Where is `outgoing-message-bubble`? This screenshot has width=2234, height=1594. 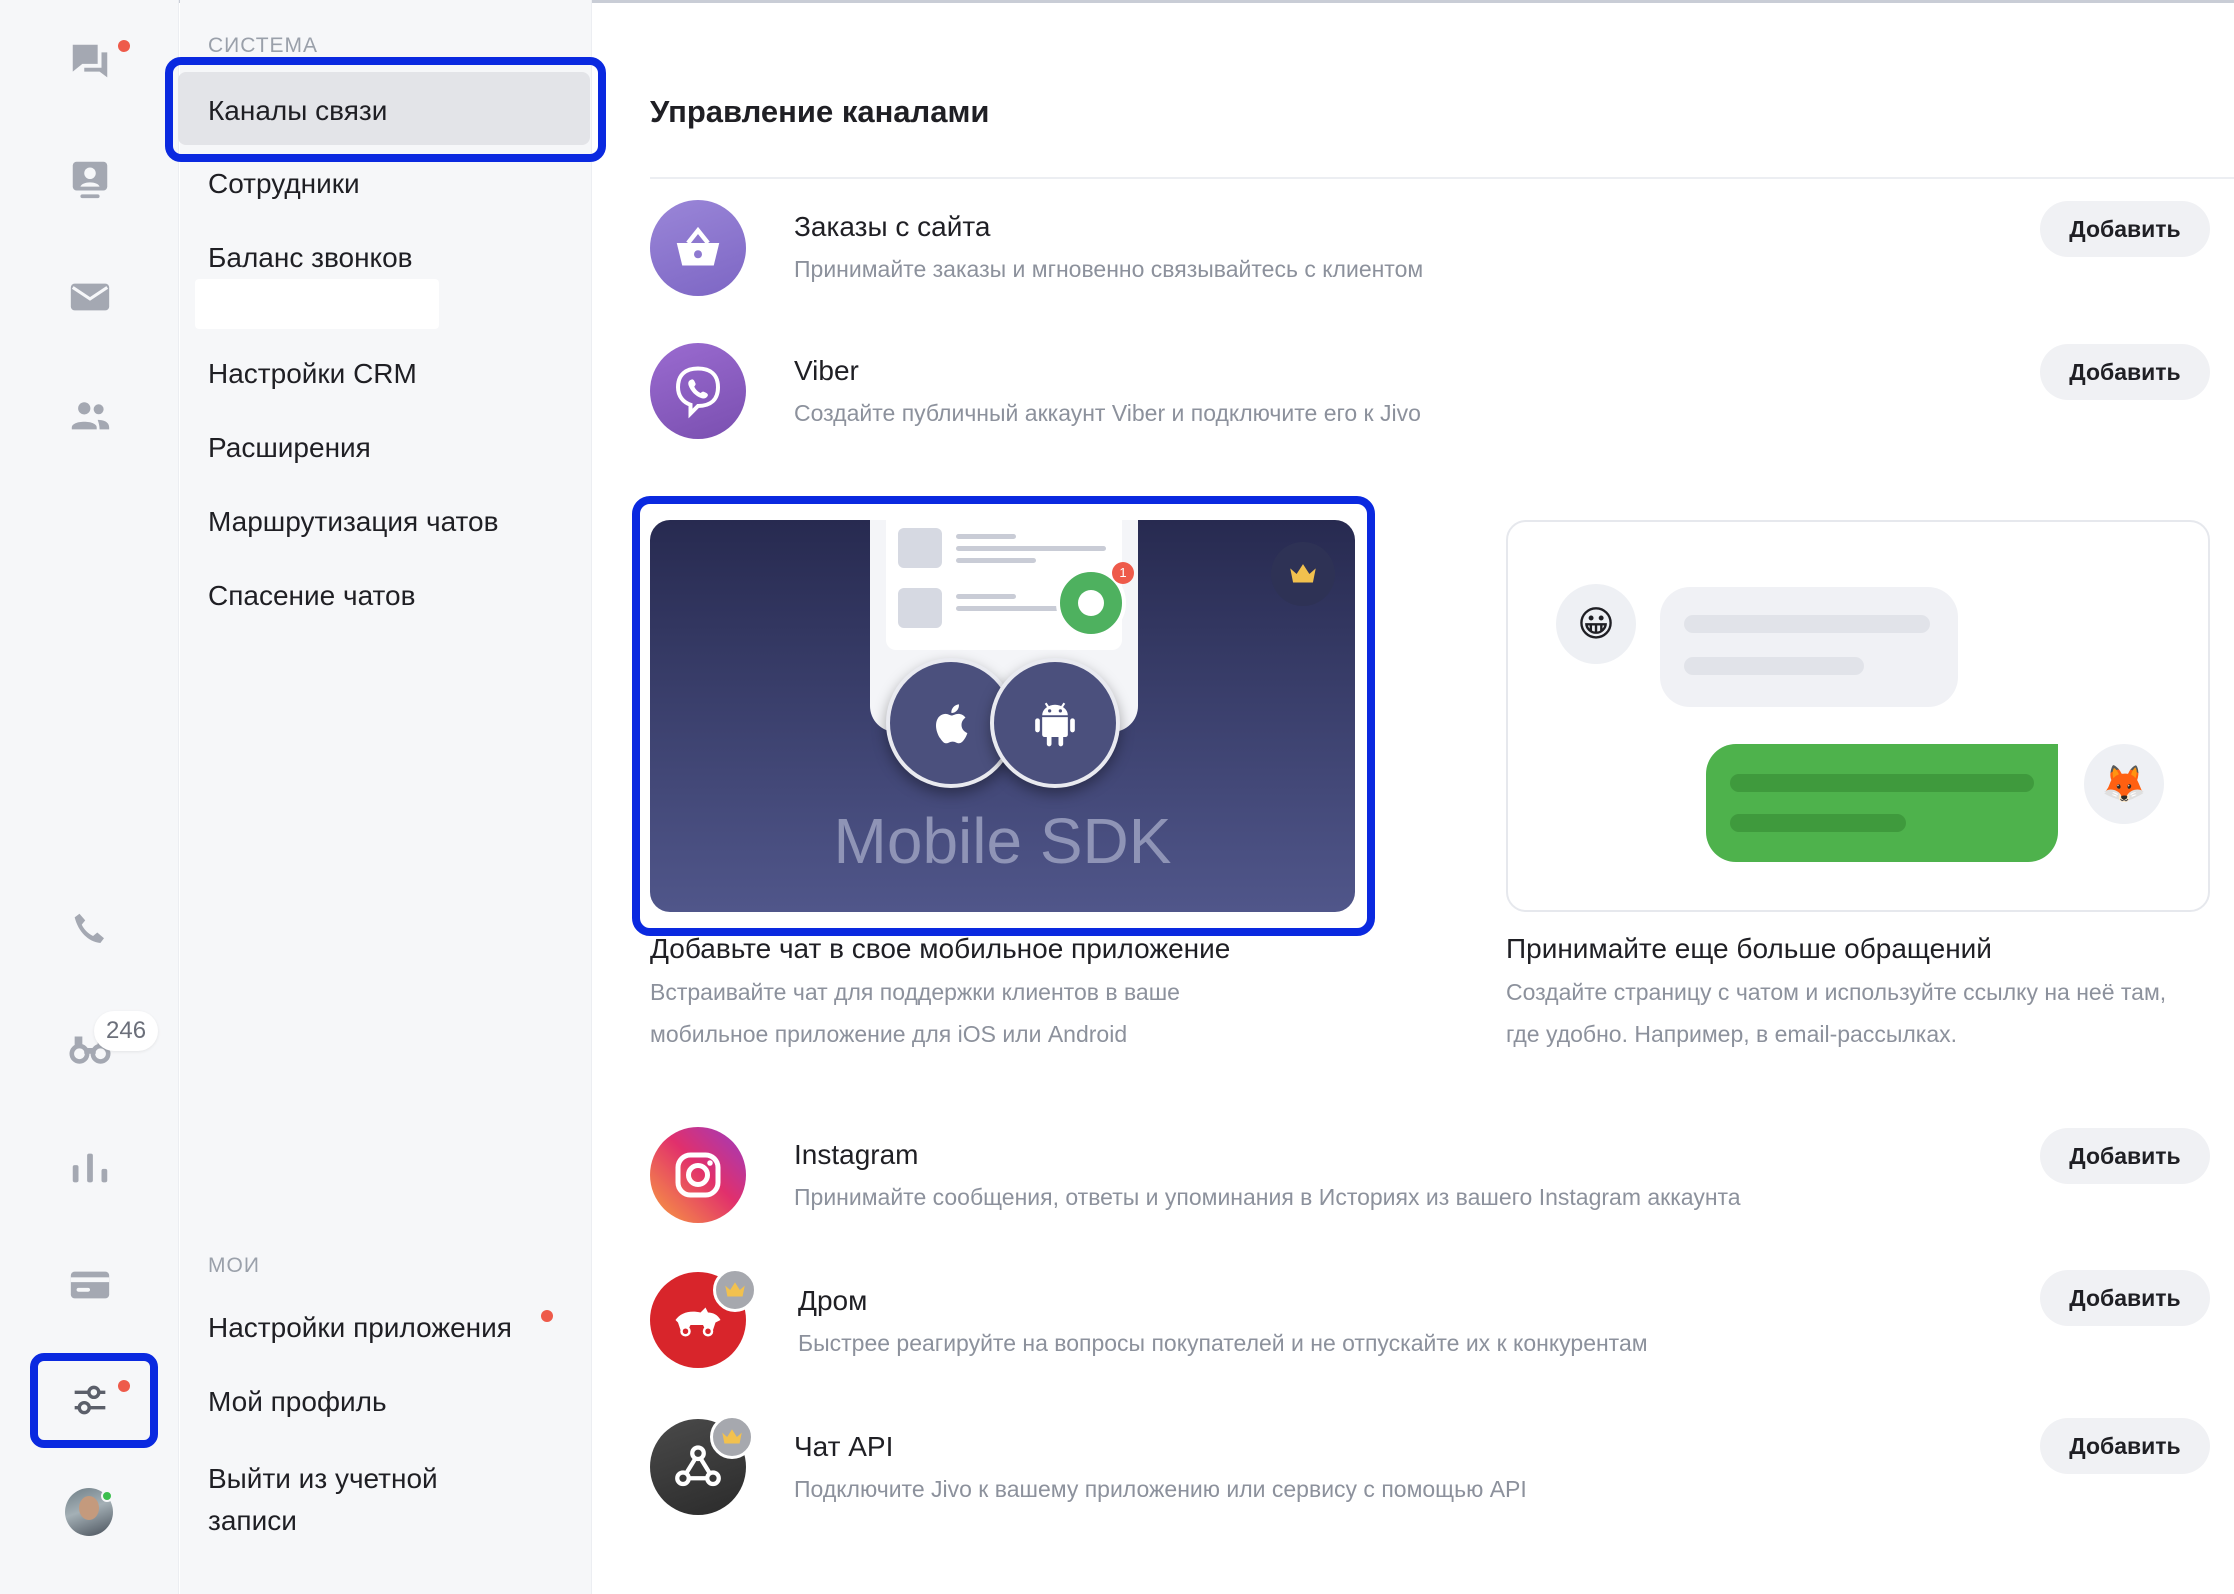
outgoing-message-bubble is located at coordinates (1882, 803).